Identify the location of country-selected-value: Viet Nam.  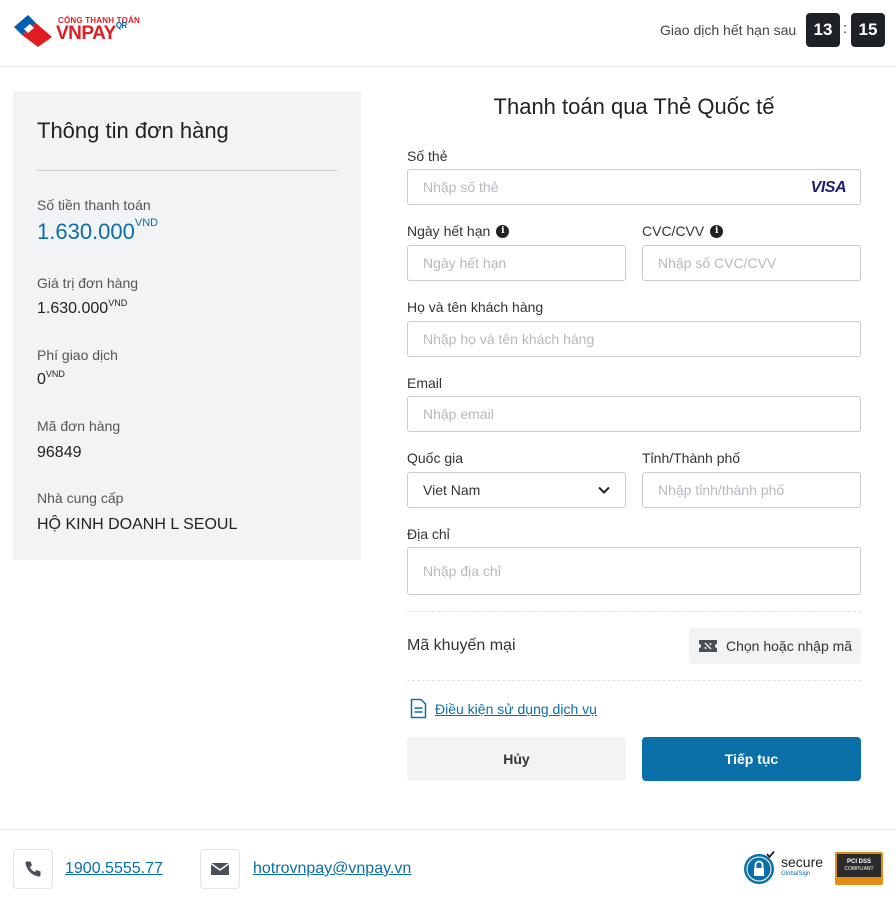
(452, 490).